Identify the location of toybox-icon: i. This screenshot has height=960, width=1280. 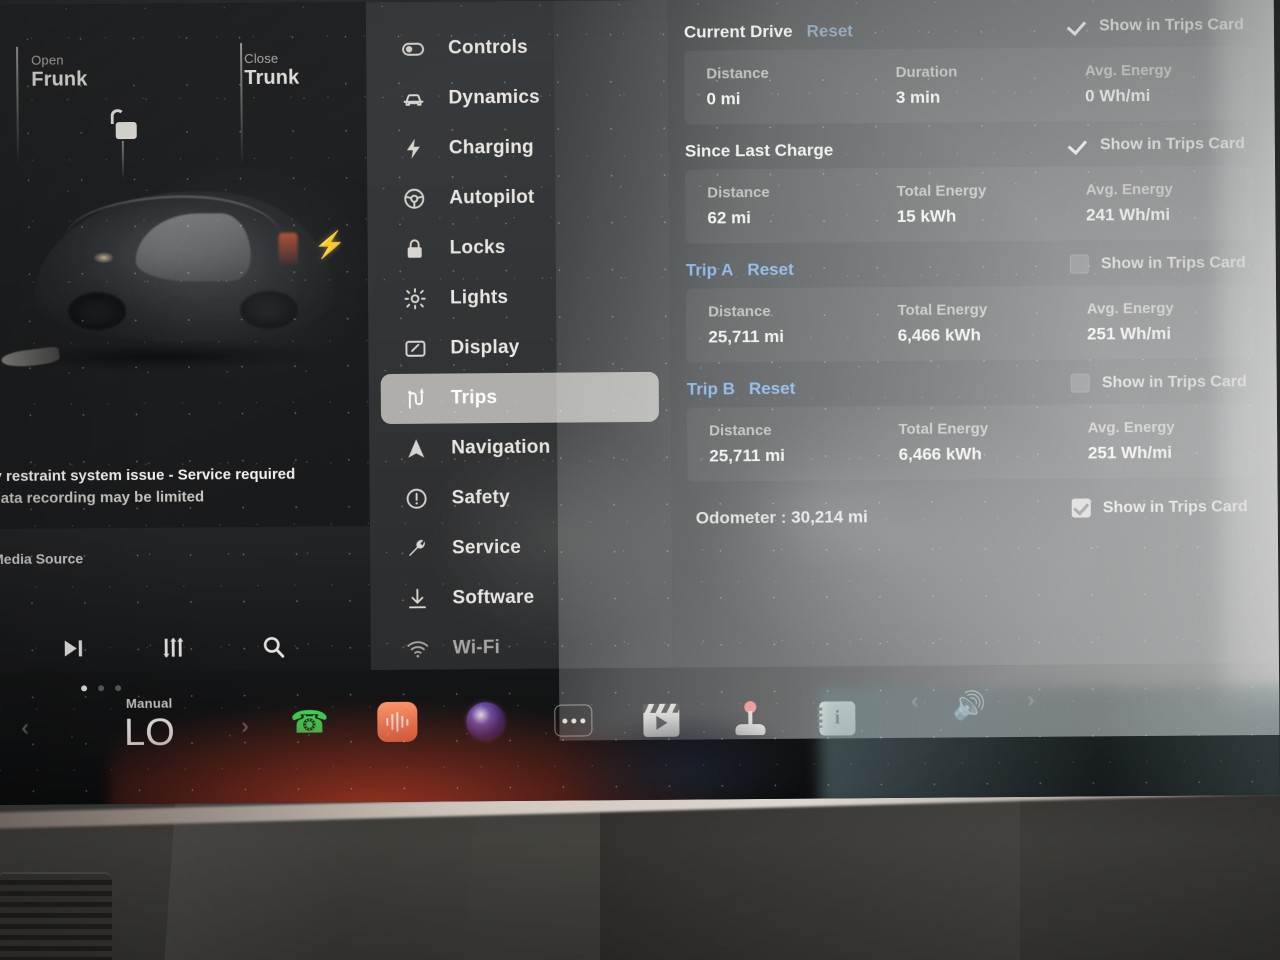
(837, 718).